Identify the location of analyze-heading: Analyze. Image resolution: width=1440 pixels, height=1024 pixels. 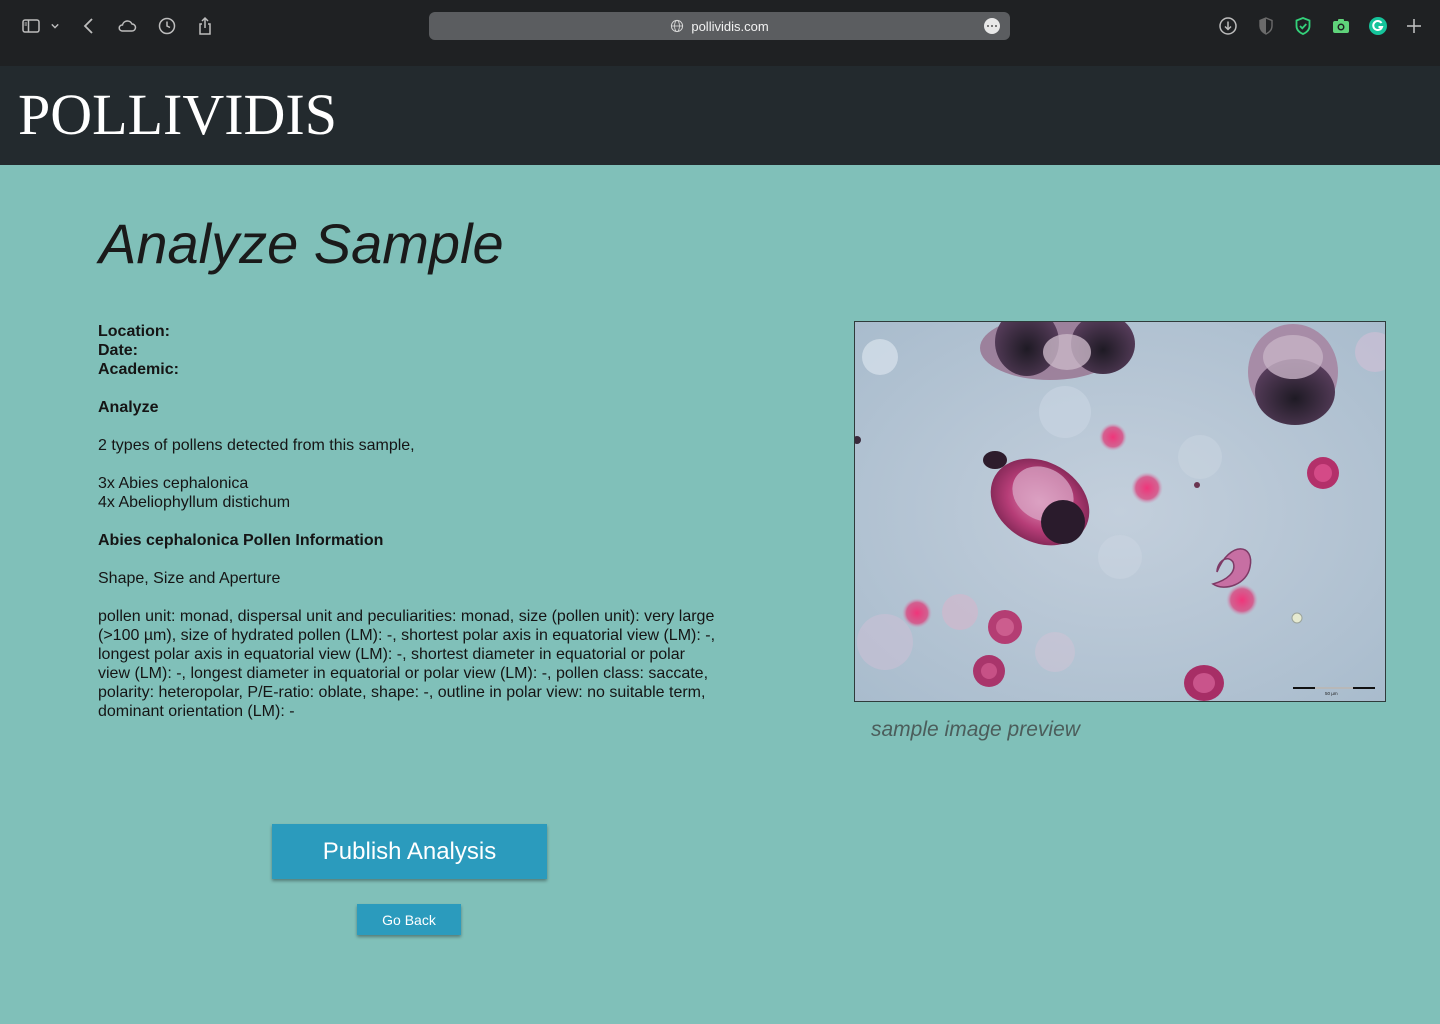
(128, 407).